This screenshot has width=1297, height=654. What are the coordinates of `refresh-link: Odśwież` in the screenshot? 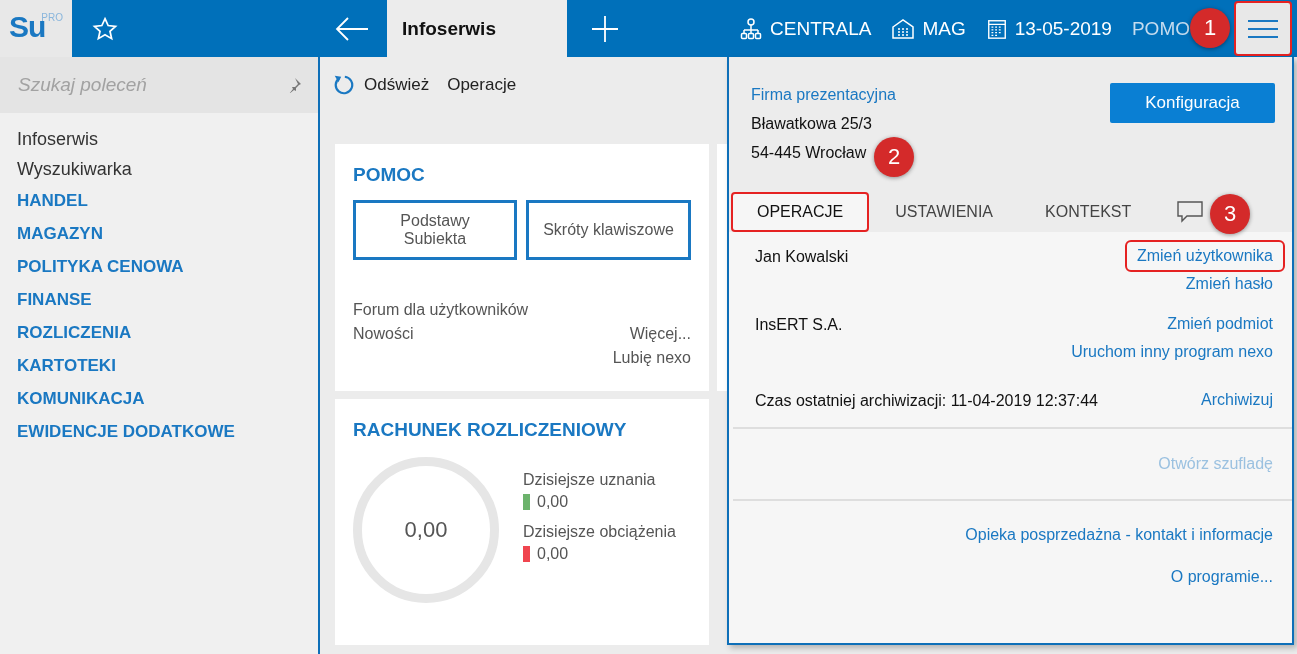 It's located at (397, 85).